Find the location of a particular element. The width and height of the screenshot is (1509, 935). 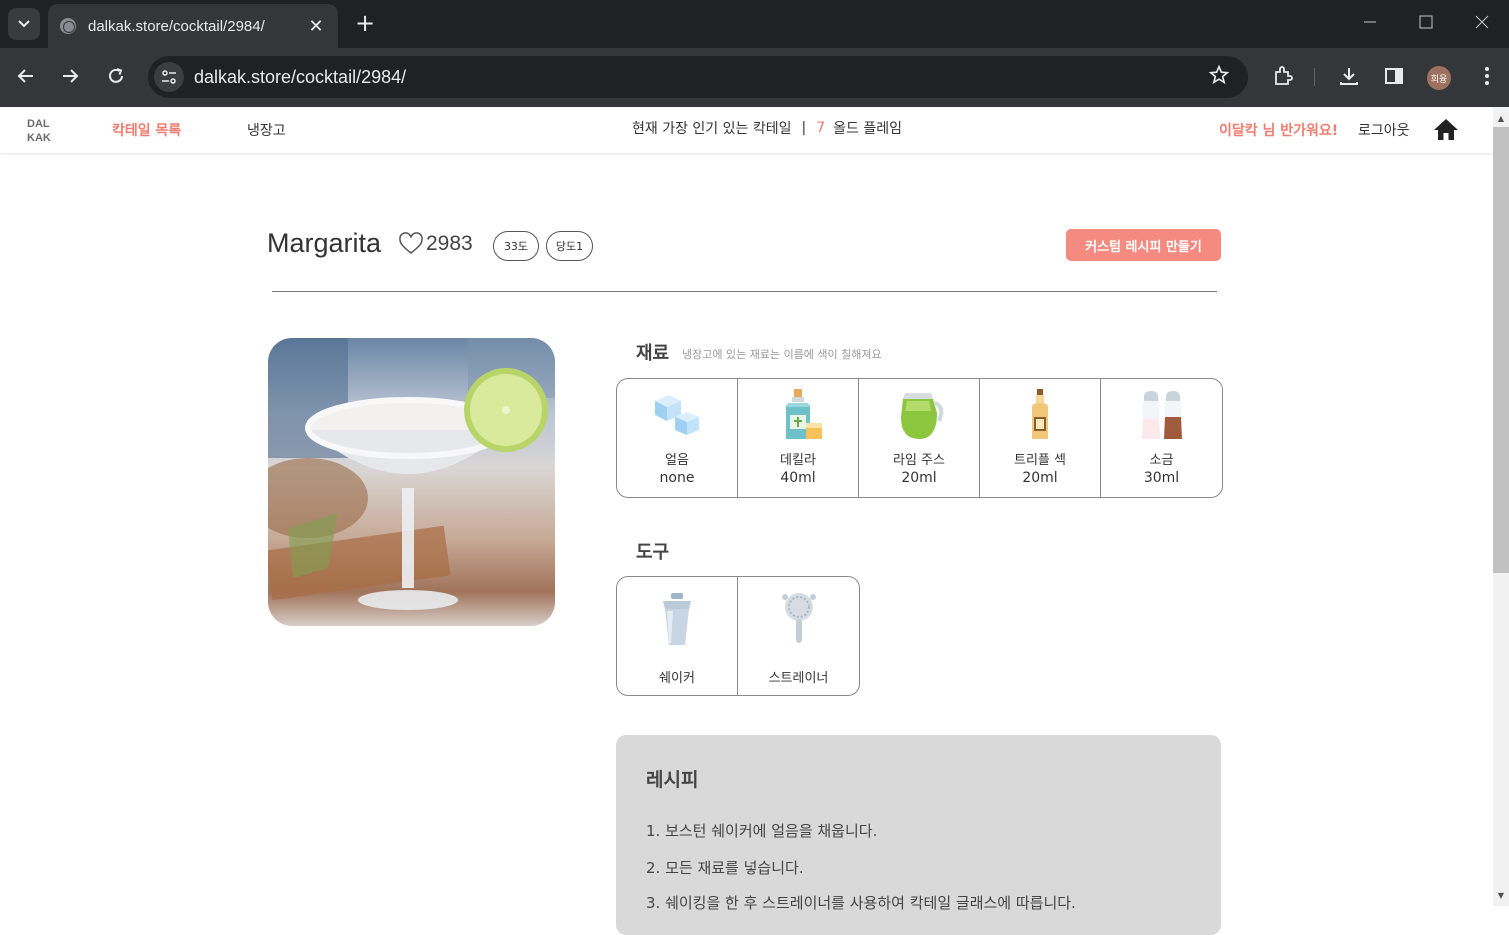

tool-name: 스트레이너 is located at coordinates (798, 678).